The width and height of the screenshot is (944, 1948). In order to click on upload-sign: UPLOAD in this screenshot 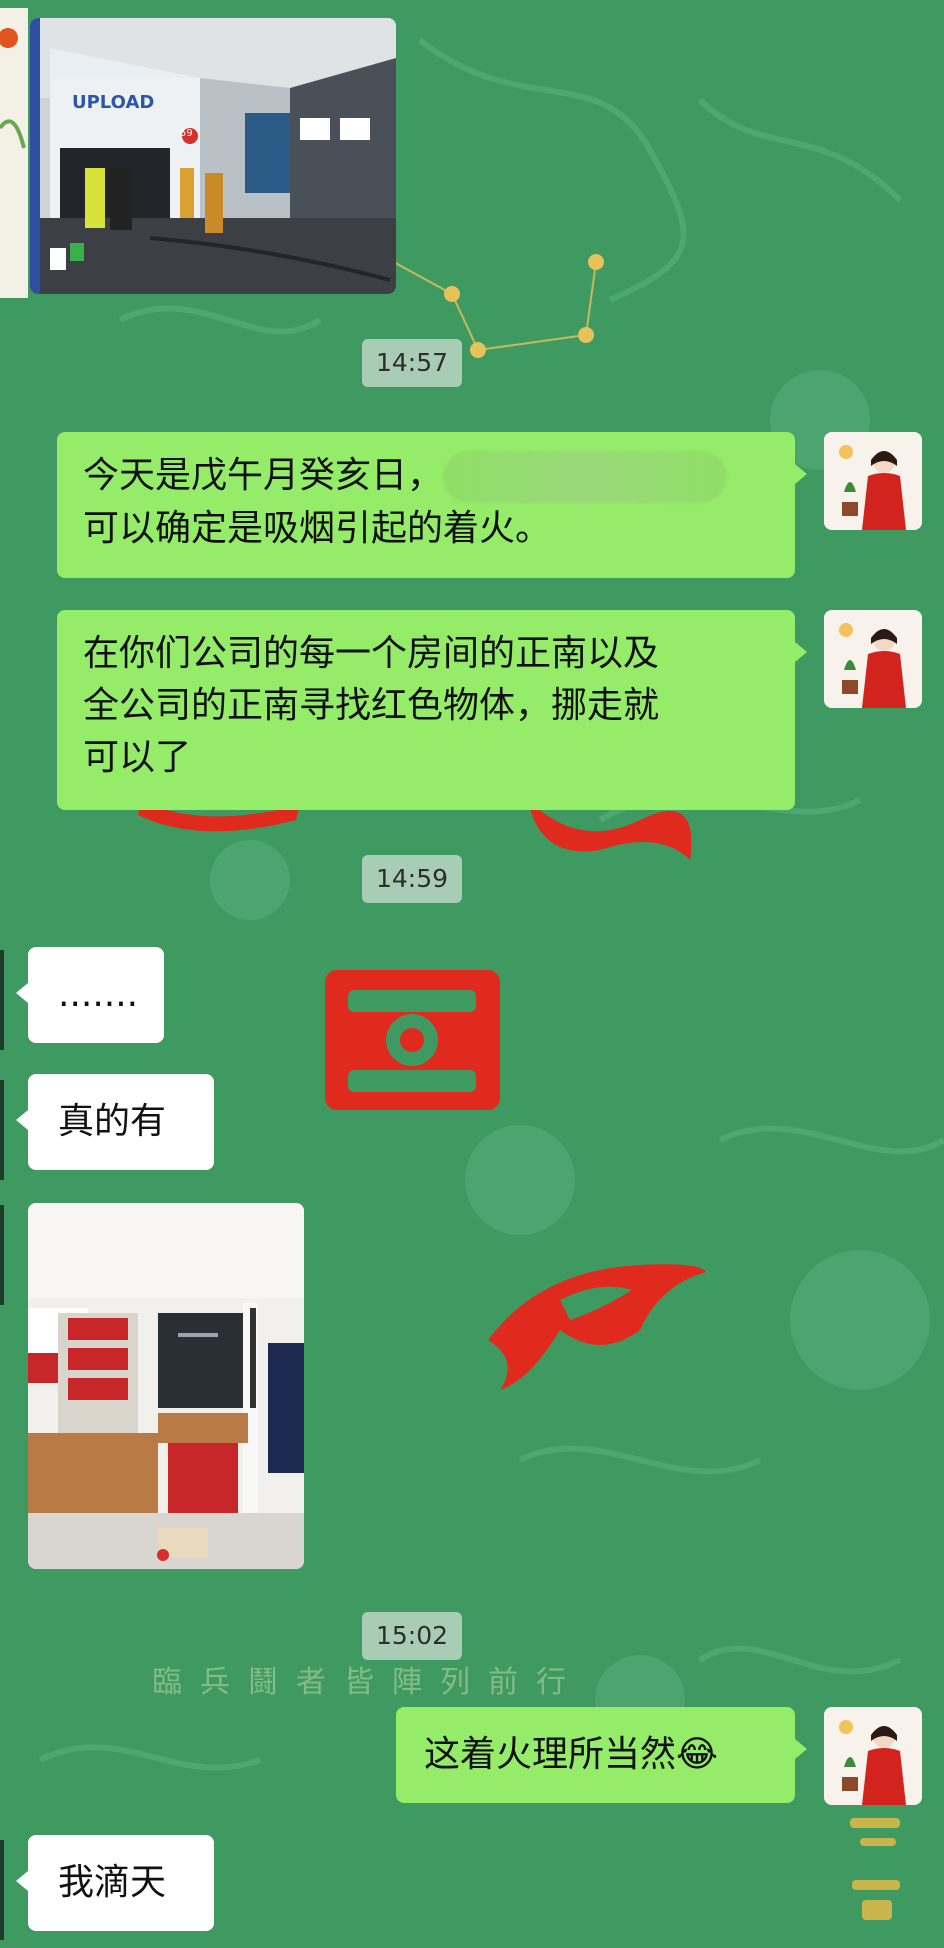, I will do `click(113, 102)`.